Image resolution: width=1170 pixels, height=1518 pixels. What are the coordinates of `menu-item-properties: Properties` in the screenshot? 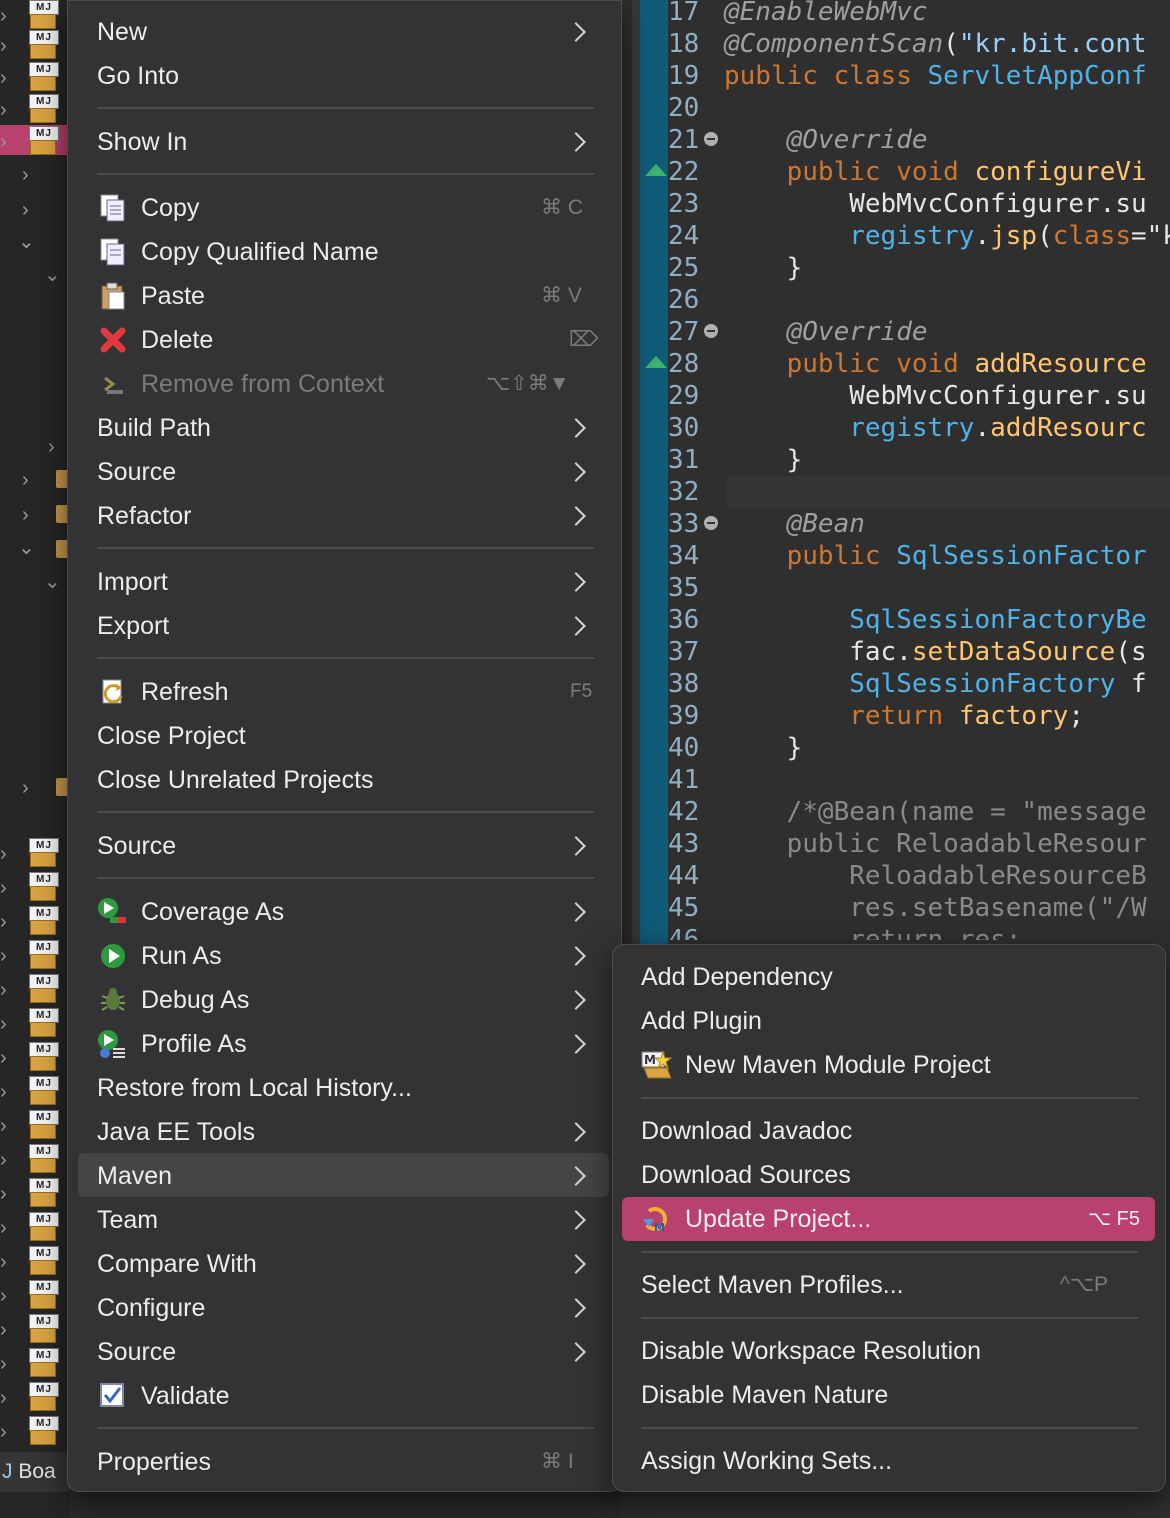 It's located at (154, 1462).